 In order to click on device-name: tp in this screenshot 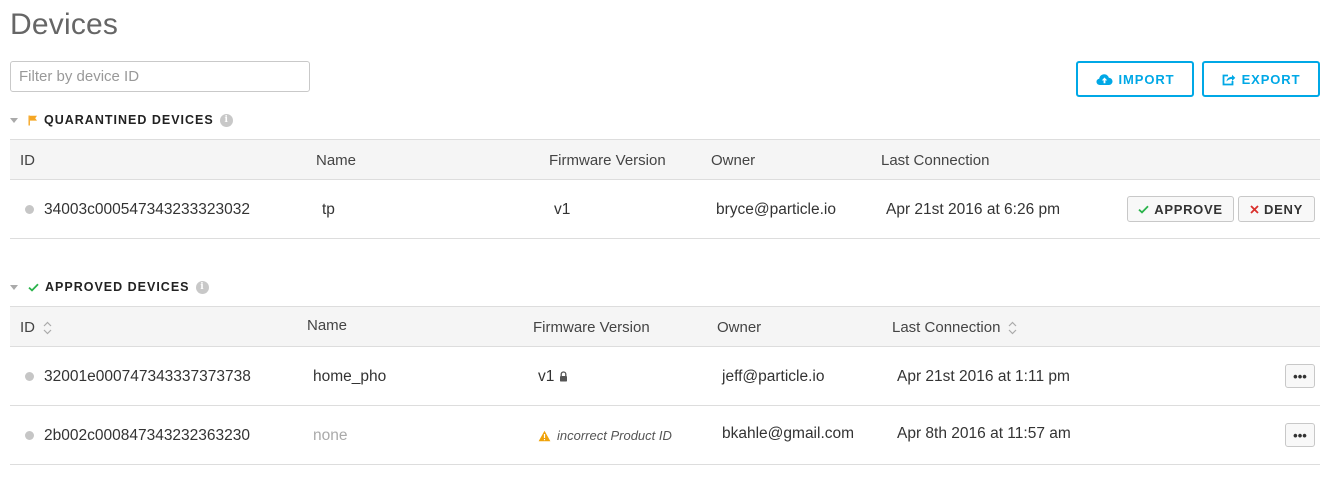, I will do `click(328, 209)`.